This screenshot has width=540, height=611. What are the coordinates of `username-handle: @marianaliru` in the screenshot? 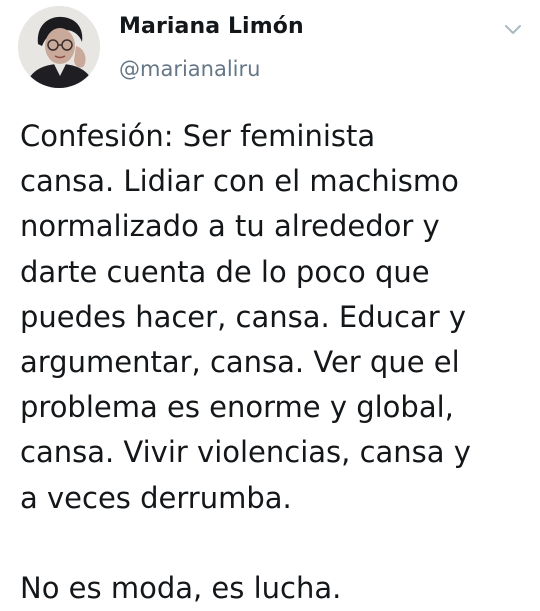 It's located at (189, 69).